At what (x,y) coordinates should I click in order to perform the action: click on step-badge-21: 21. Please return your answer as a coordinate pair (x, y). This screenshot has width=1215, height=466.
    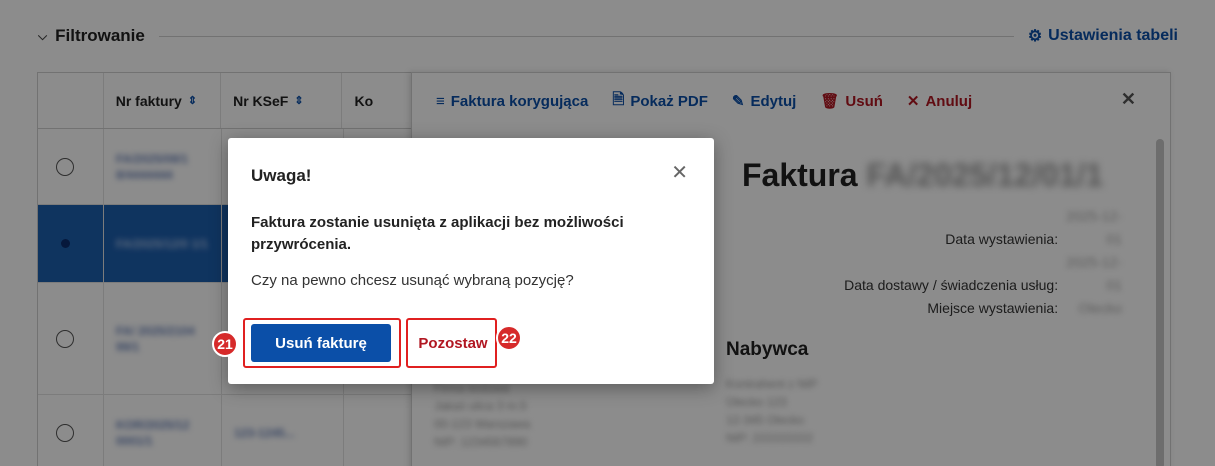
    Looking at the image, I should click on (225, 344).